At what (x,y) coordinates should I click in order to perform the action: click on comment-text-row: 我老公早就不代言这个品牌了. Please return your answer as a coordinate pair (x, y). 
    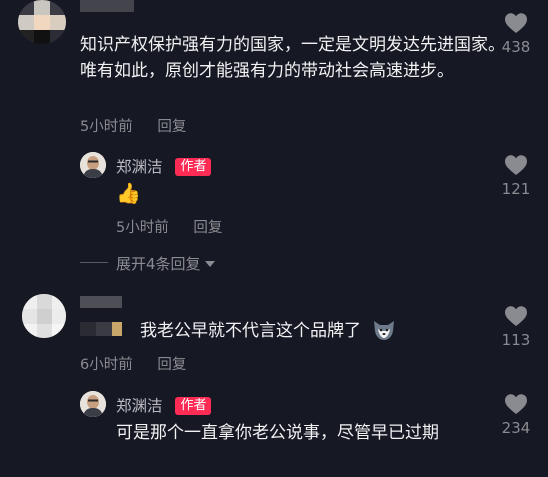
    Looking at the image, I should click on (268, 333).